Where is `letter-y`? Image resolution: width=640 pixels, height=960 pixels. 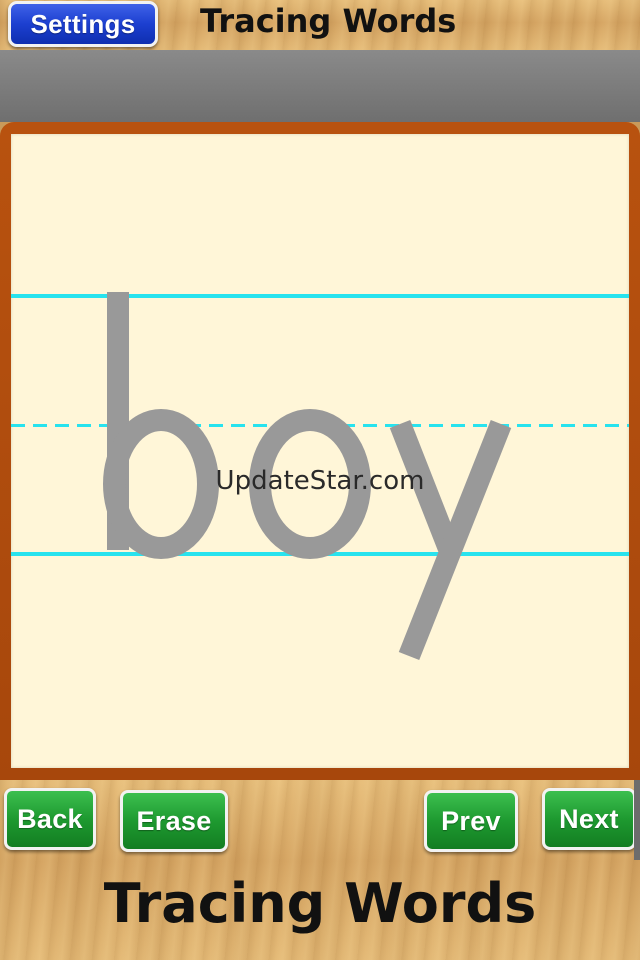 letter-y is located at coordinates (450, 540).